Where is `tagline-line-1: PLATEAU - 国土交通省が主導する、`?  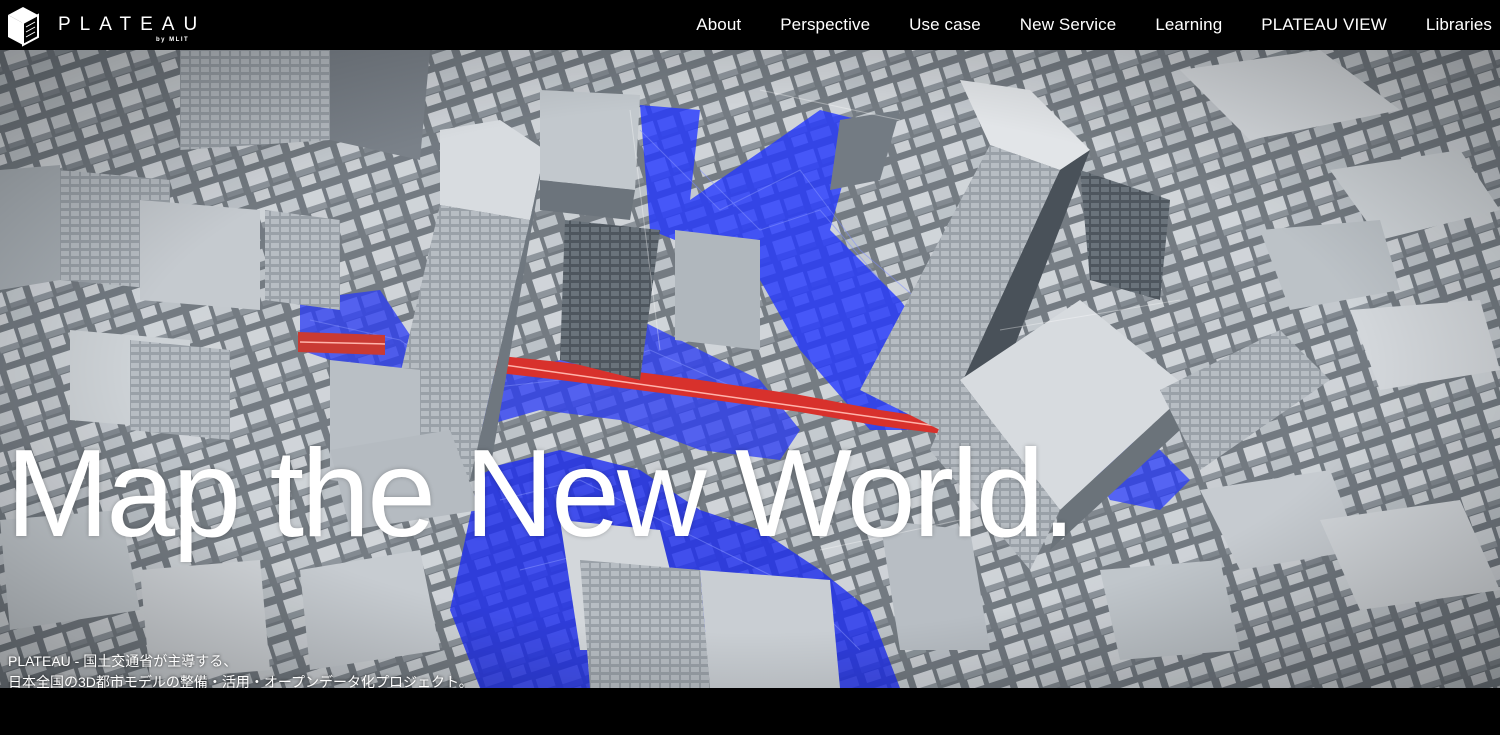 tagline-line-1: PLATEAU - 国土交通省が主導する、 is located at coordinates (123, 661).